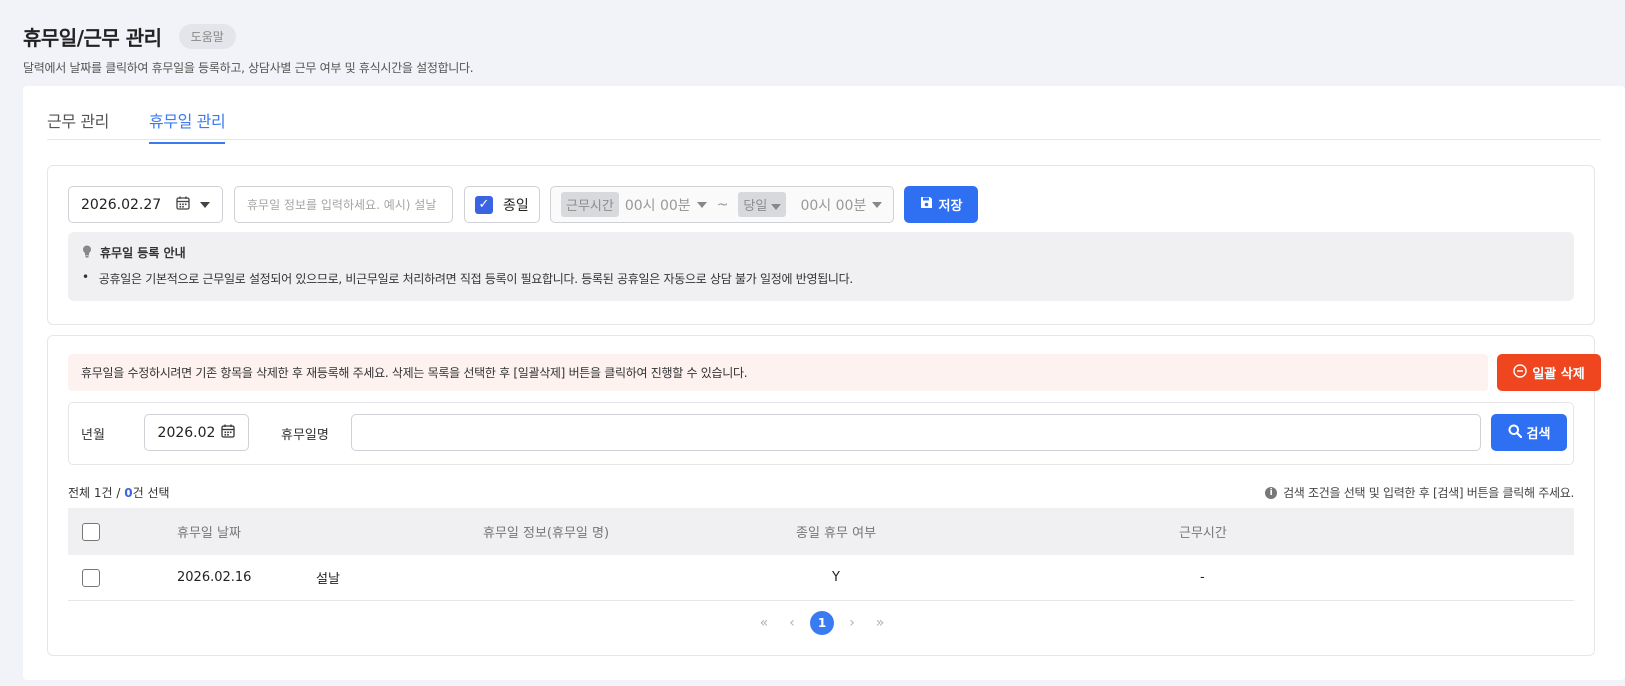 Image resolution: width=1625 pixels, height=686 pixels. Describe the element at coordinates (502, 204) in the screenshot. I see `allday-checkbox: ✓ 종일` at that location.